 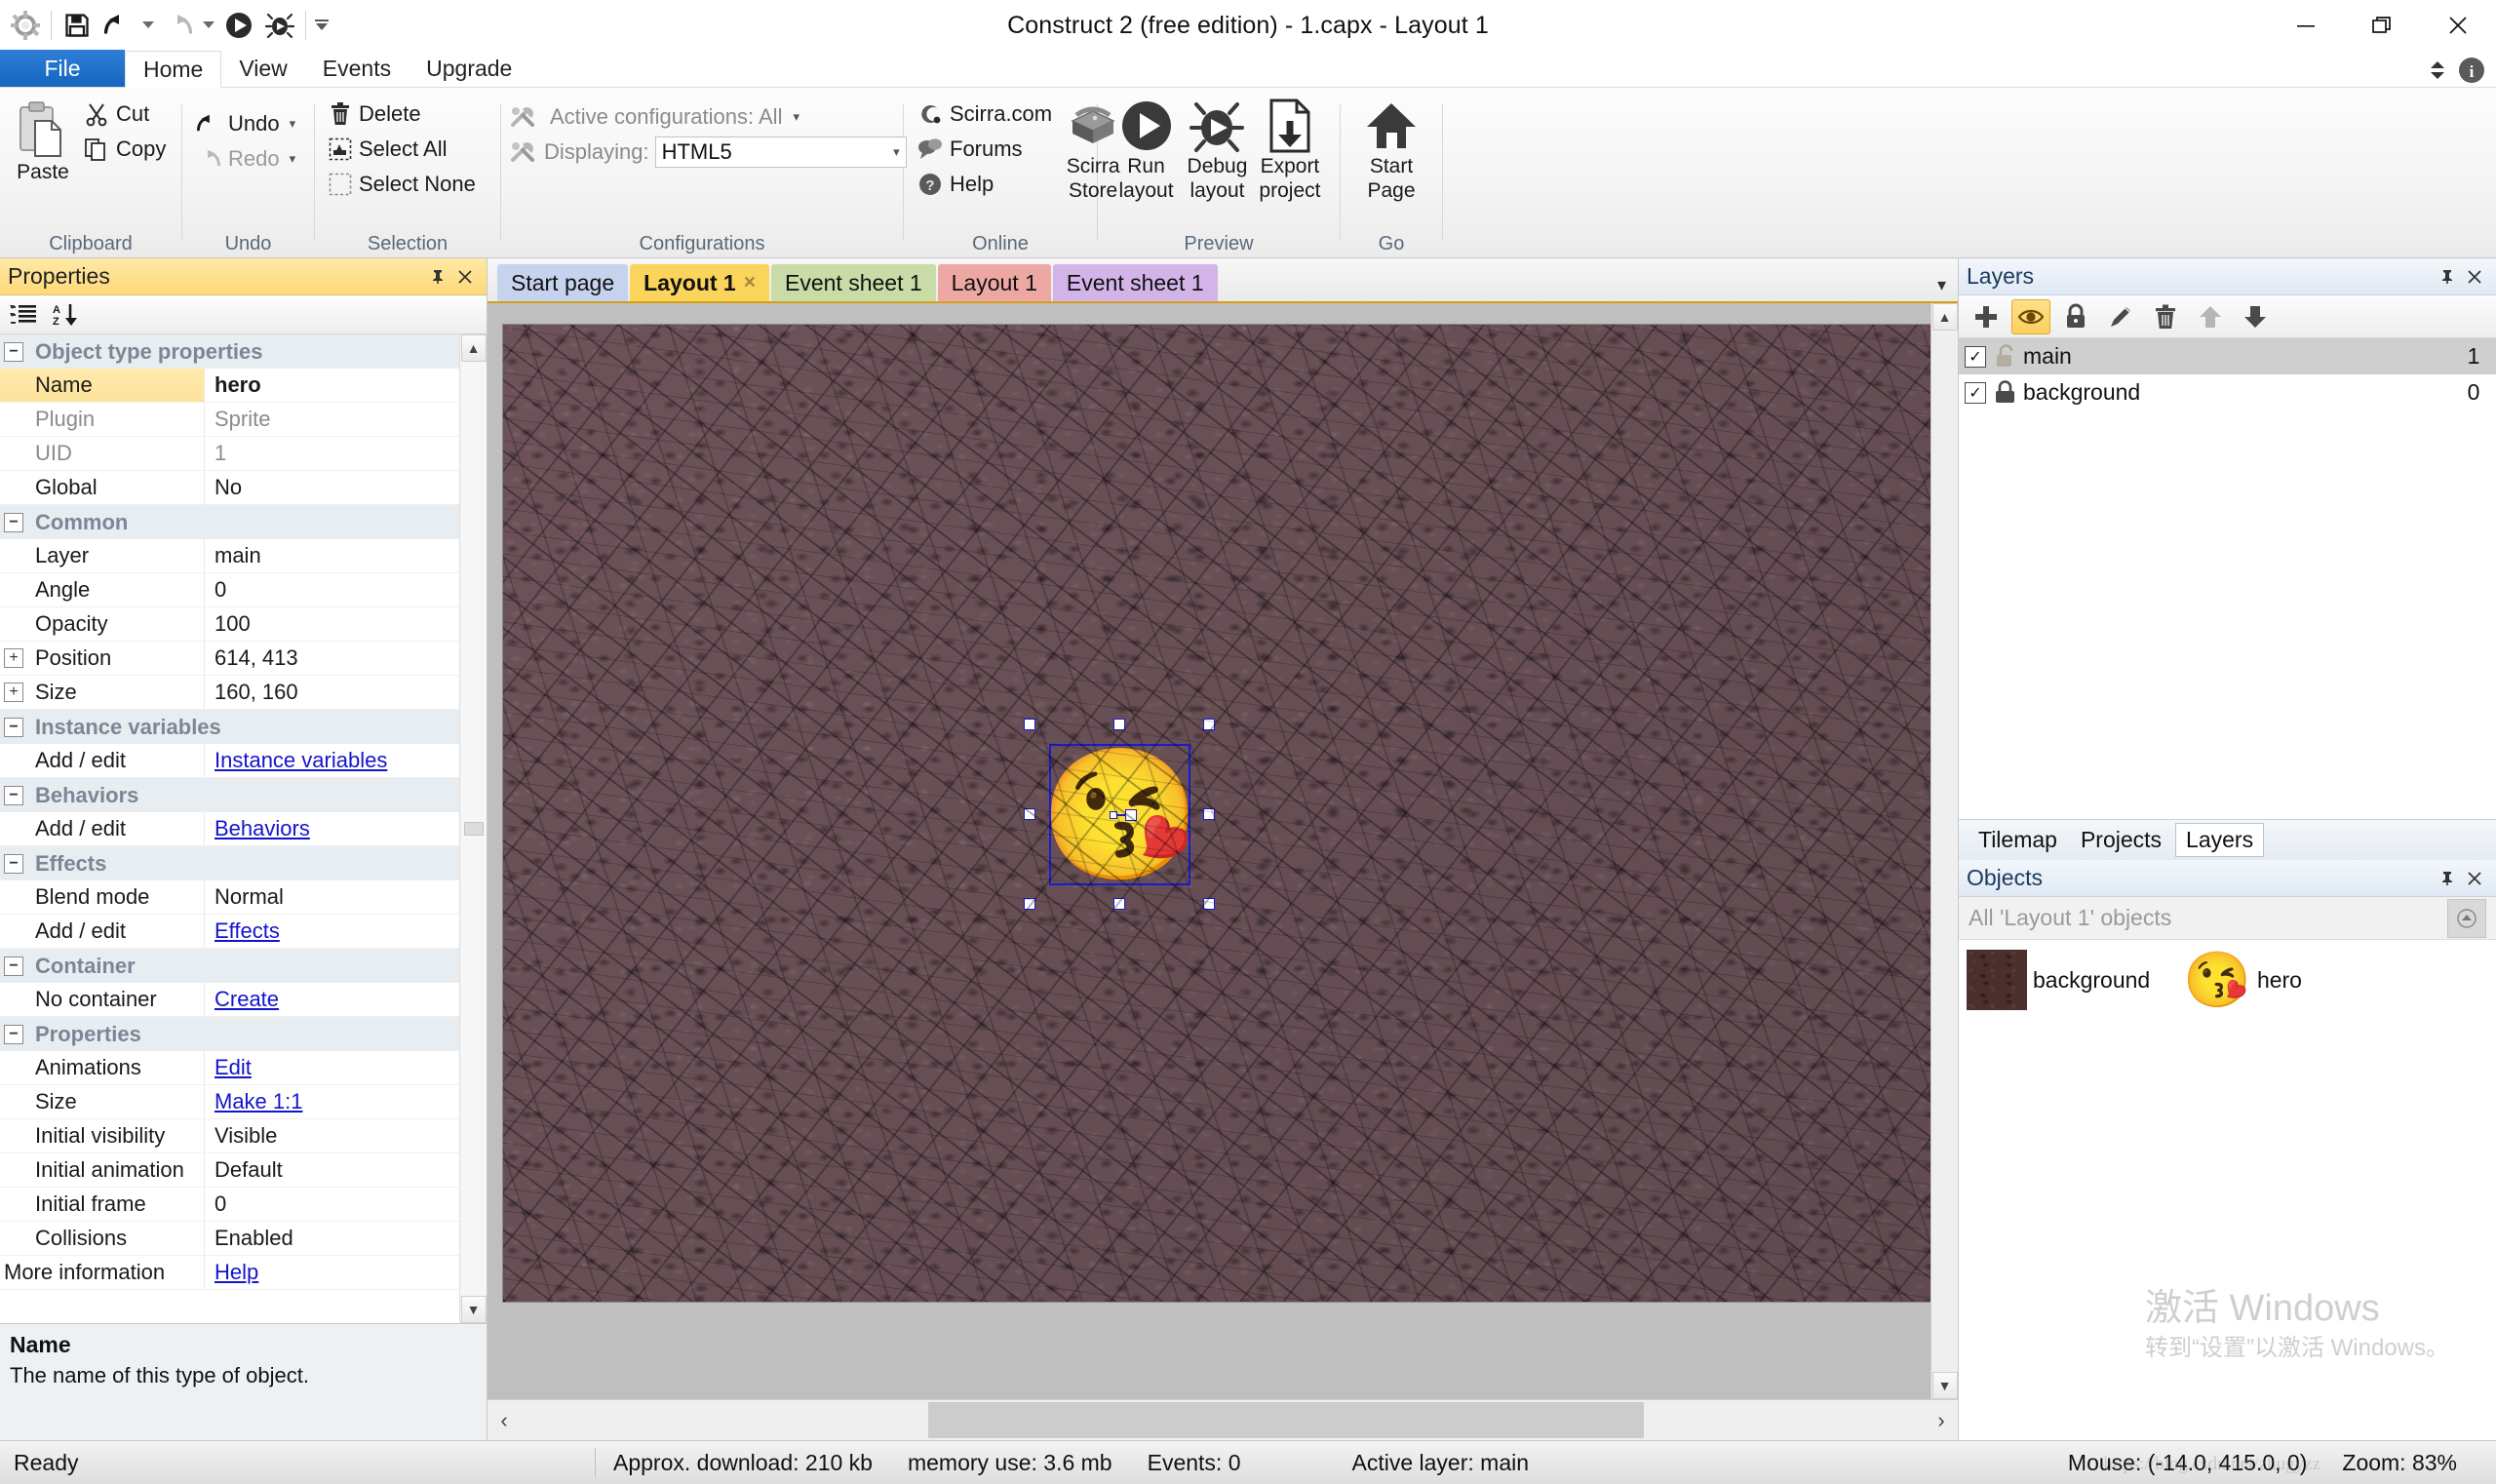 What do you see at coordinates (13, 795) in the screenshot?
I see `collapse-minus-icon-4: −` at bounding box center [13, 795].